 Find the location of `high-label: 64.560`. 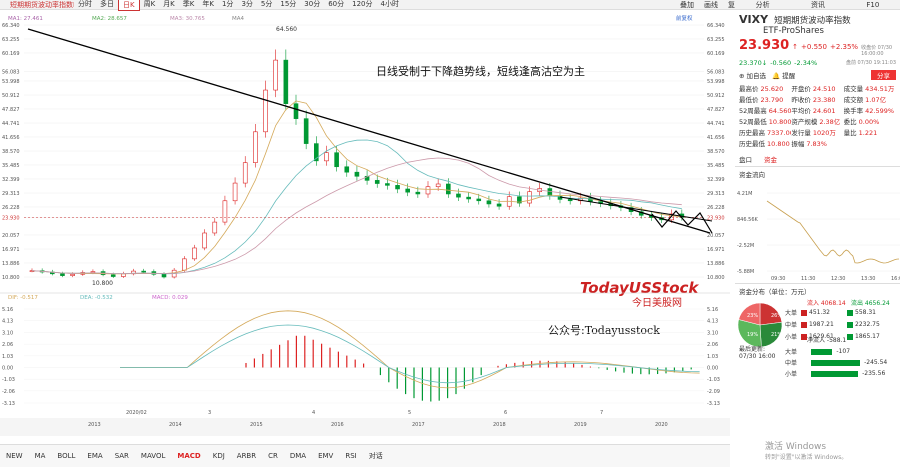

high-label: 64.560 is located at coordinates (286, 29).